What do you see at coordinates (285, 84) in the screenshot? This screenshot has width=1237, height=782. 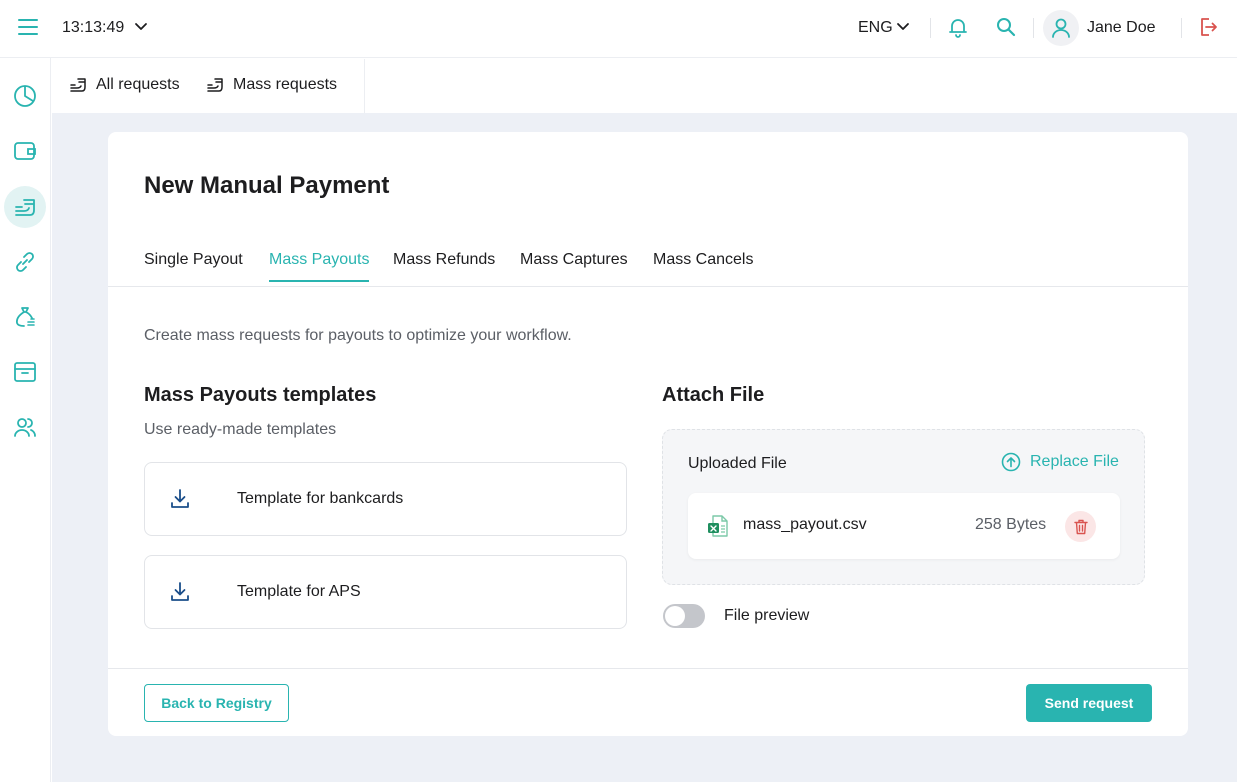 I see `subnav-label: Mass requests` at bounding box center [285, 84].